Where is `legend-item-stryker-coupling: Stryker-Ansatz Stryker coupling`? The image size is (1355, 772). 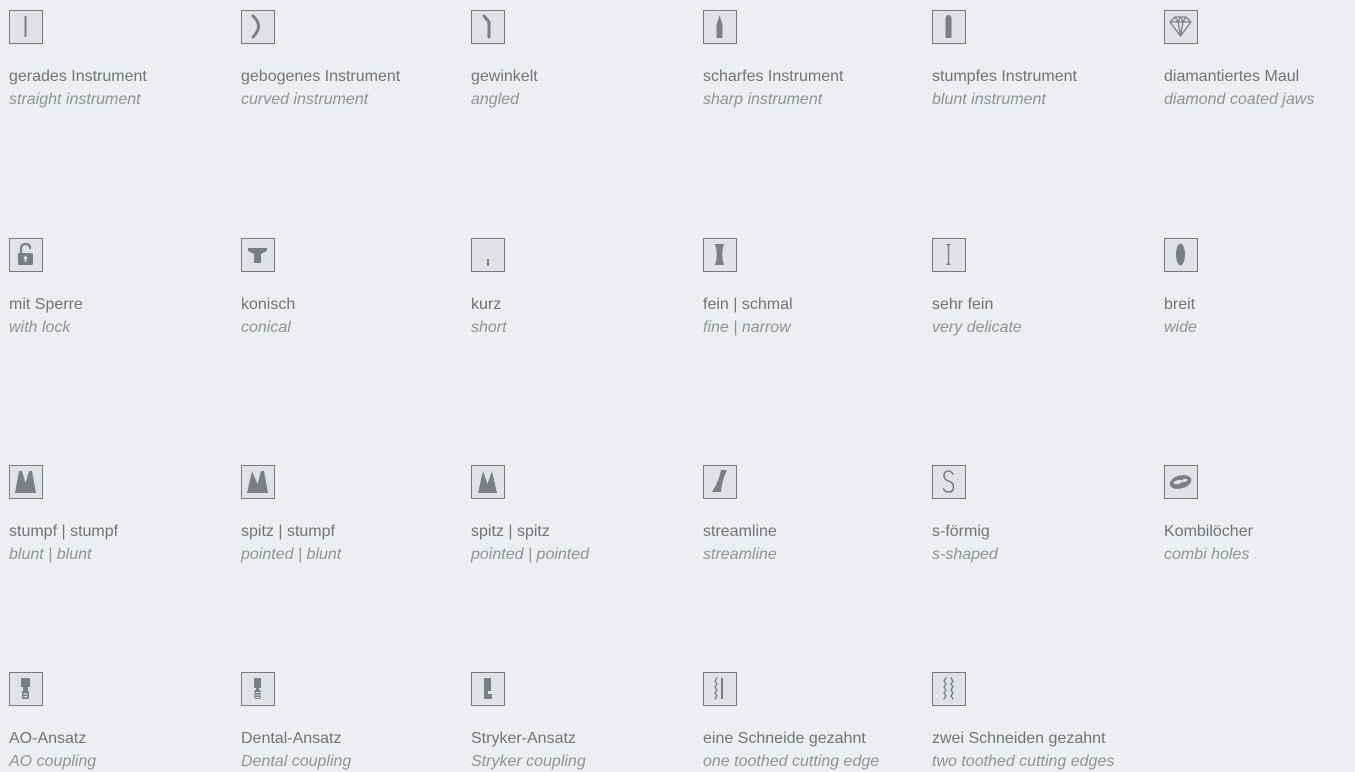 legend-item-stryker-coupling: Stryker-Ansatz Stryker coupling is located at coordinates (586, 722).